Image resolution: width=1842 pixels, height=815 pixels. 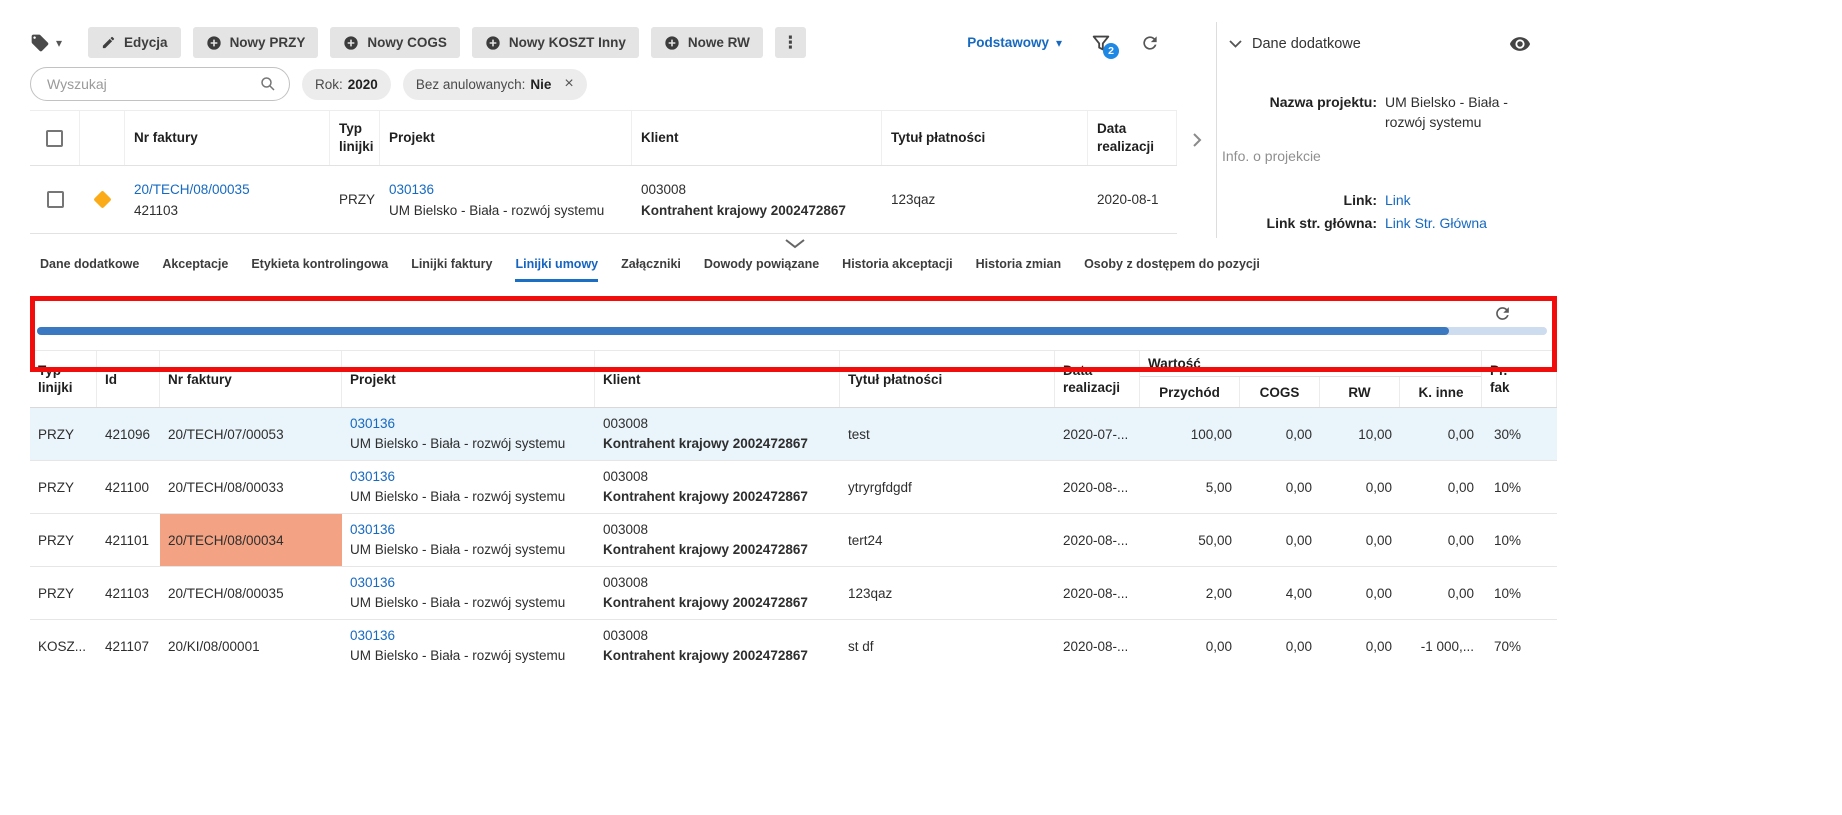 I want to click on column-header-przychod: Przychód, so click(x=1190, y=392).